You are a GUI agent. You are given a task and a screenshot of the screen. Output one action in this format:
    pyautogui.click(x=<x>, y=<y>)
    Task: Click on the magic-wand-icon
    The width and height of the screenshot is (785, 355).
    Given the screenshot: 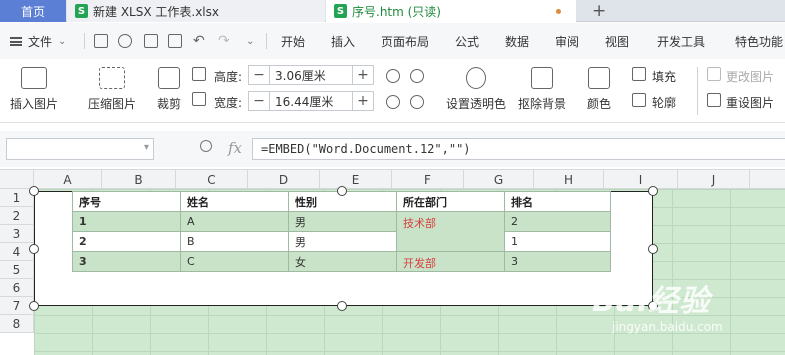 What is the action you would take?
    pyautogui.click(x=542, y=78)
    